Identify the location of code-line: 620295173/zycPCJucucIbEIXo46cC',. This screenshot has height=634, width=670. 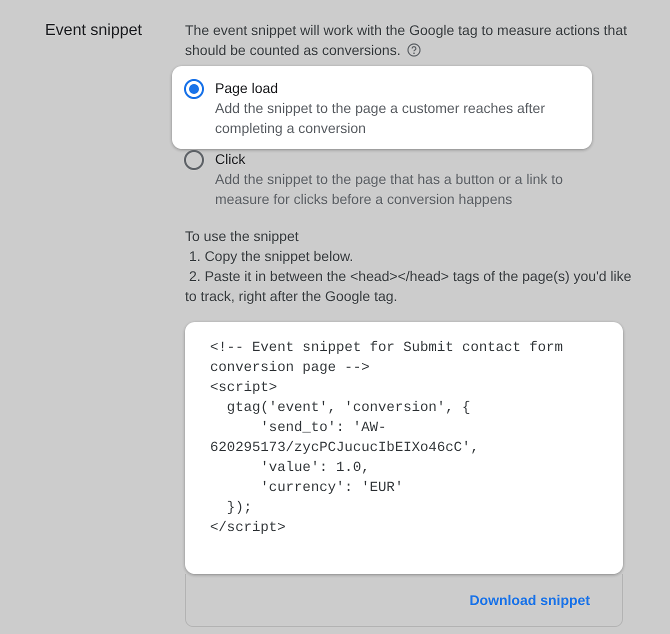
(344, 448).